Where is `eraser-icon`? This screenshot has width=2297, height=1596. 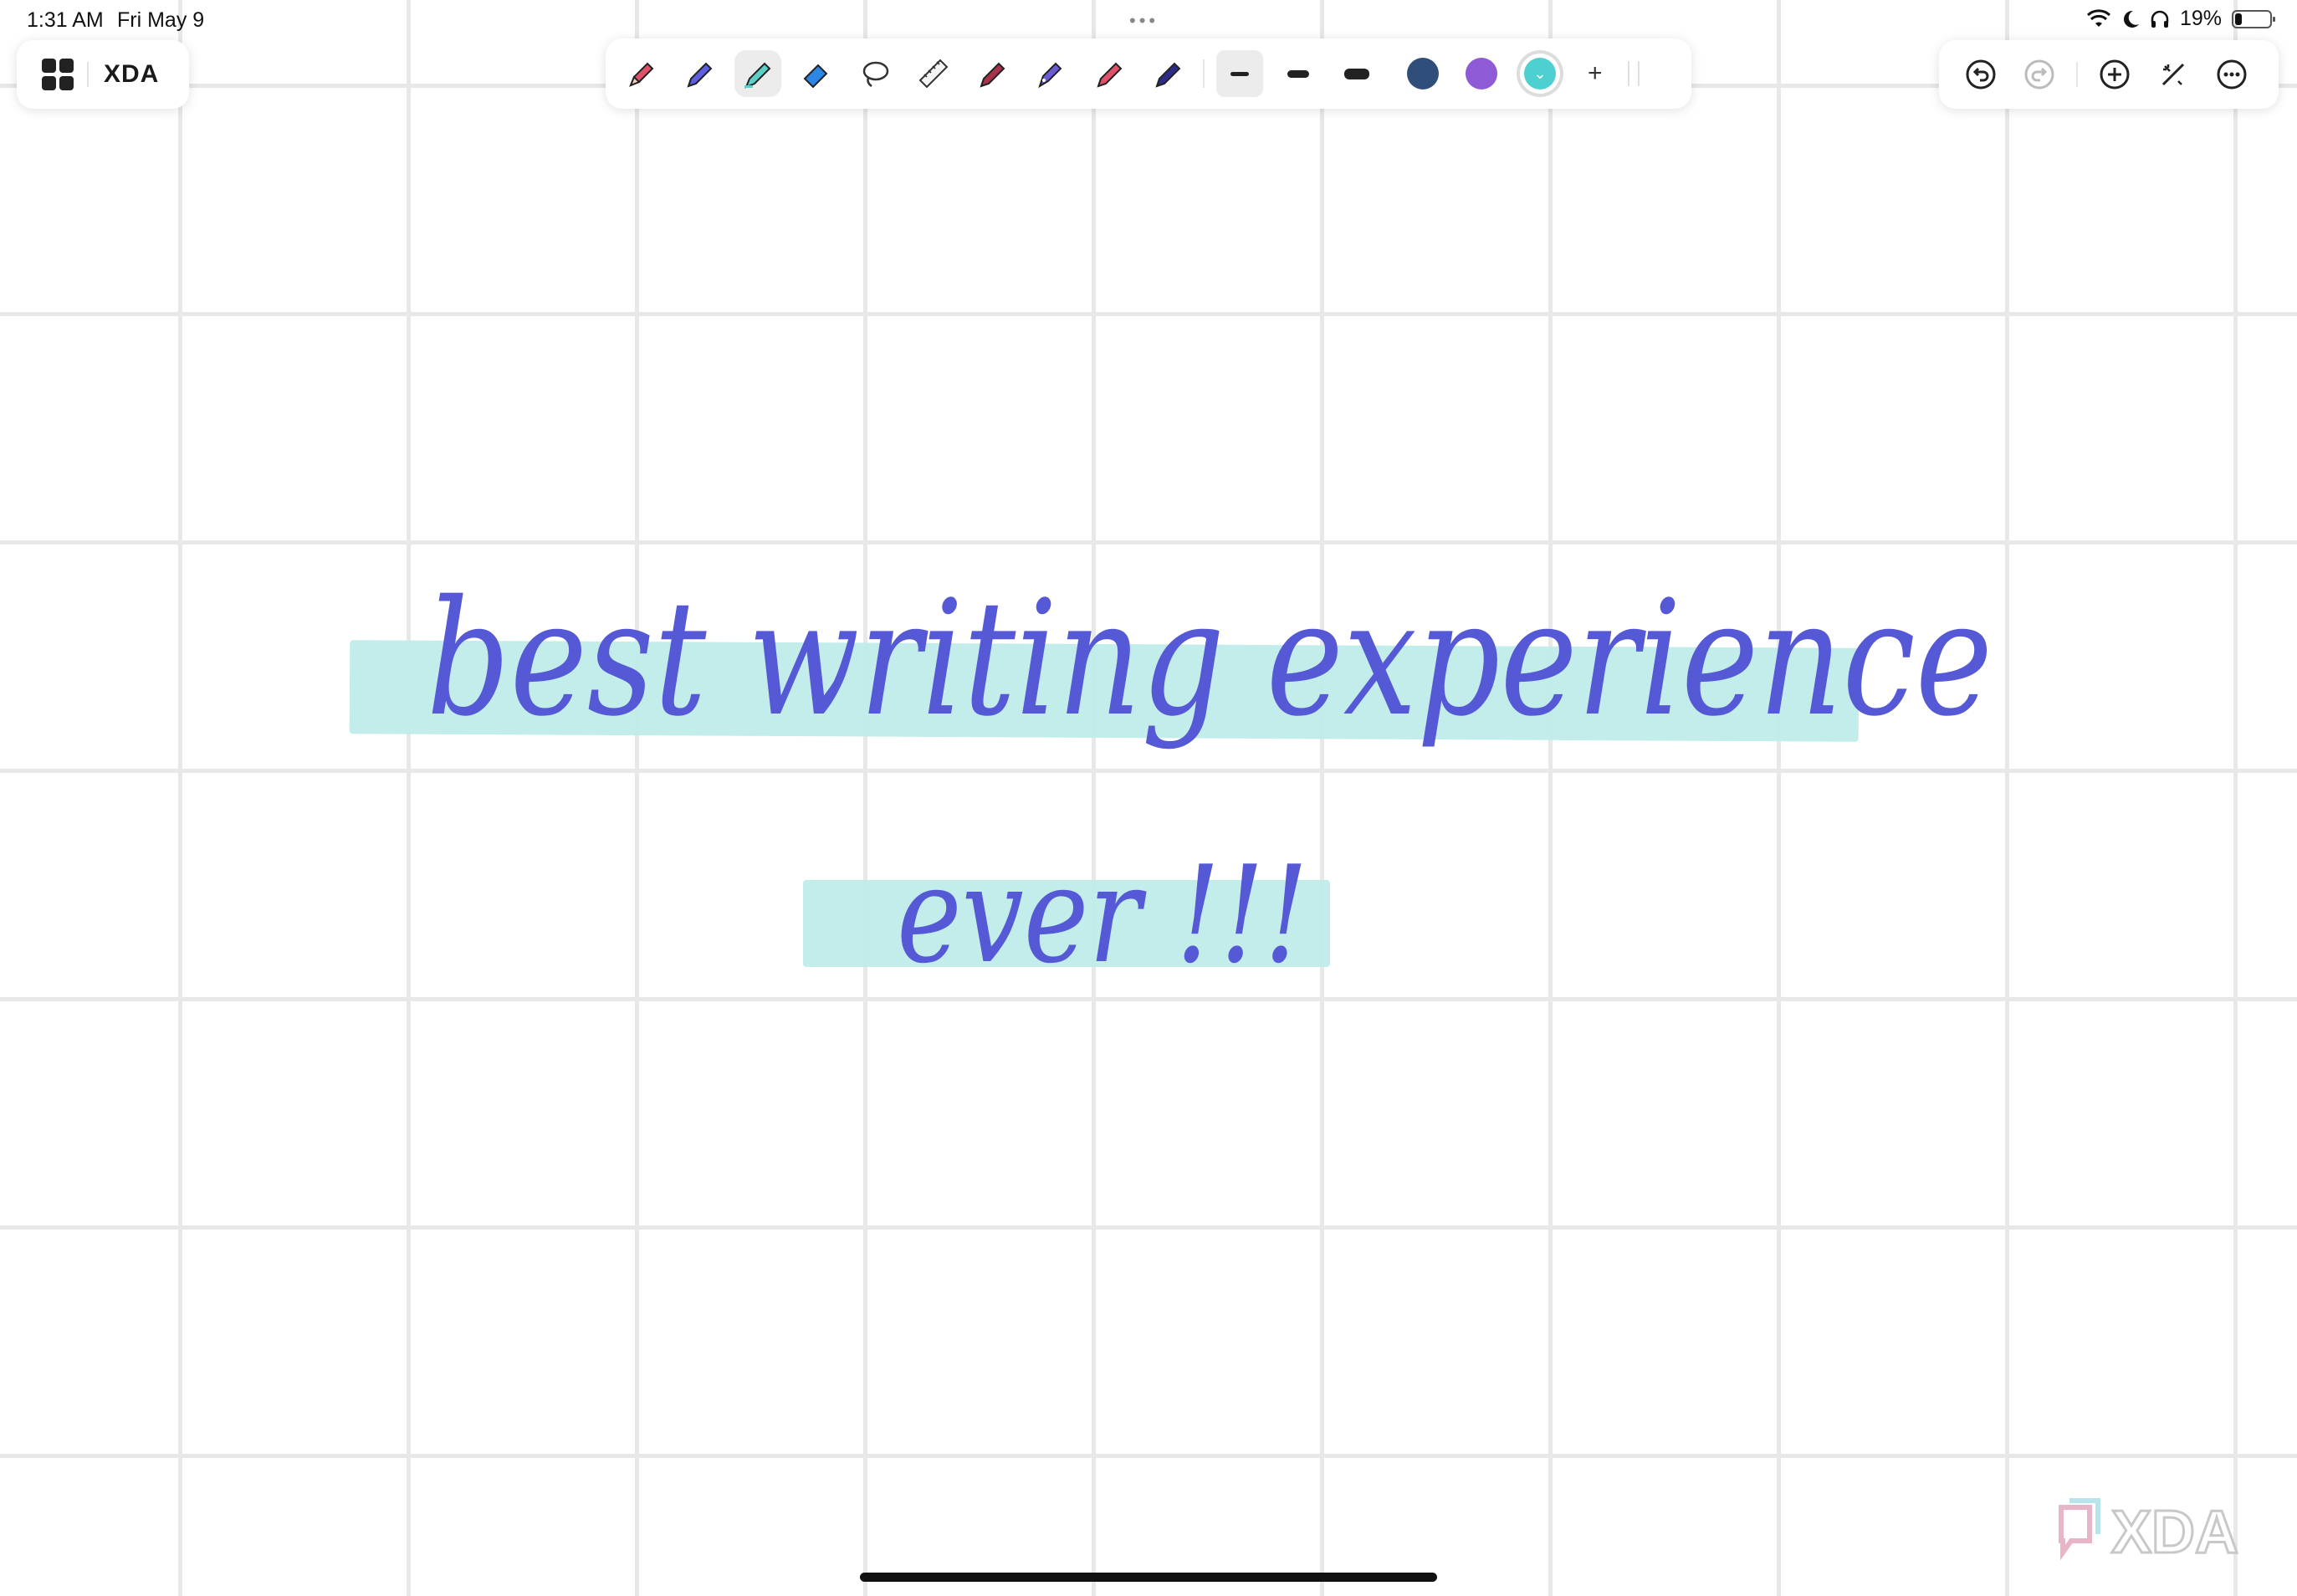
eraser-icon is located at coordinates (816, 74).